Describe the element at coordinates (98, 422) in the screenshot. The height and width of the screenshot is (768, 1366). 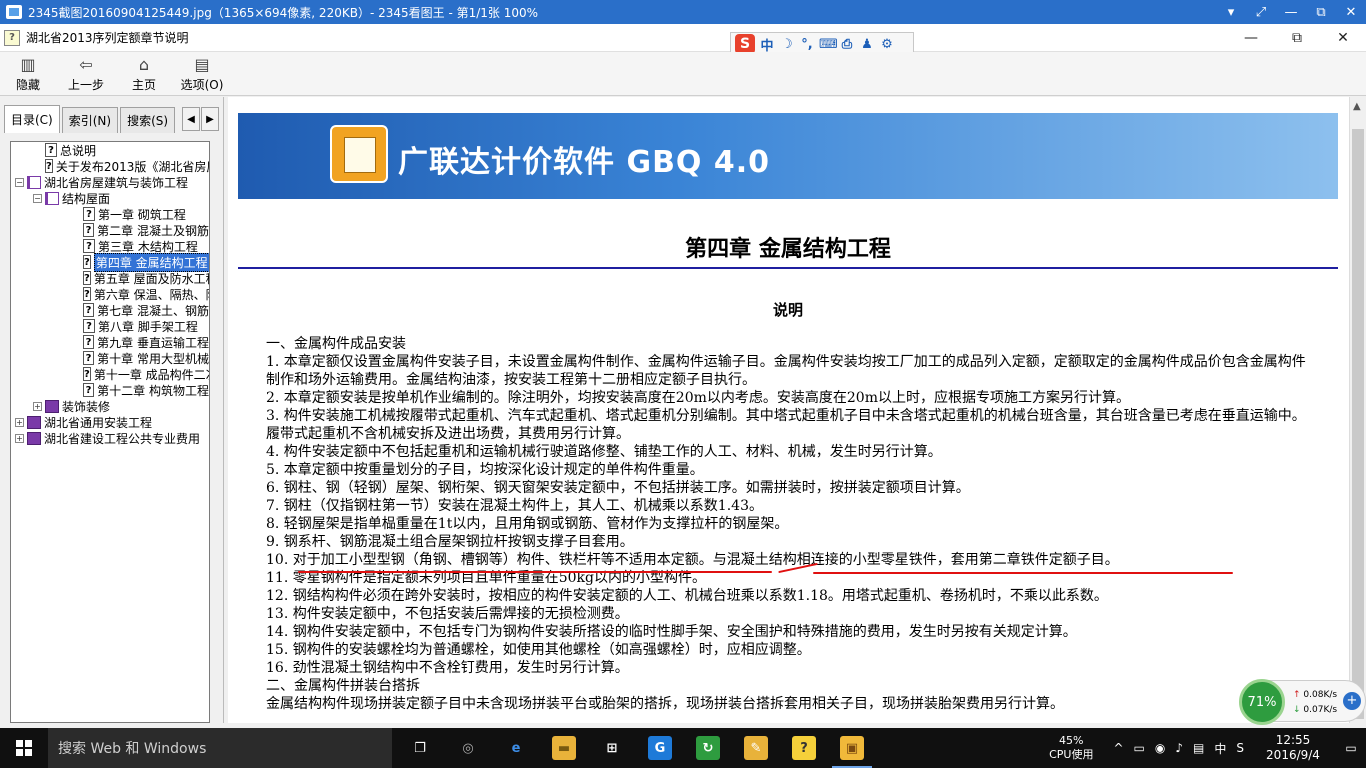
I see `tree-item-label: 湖北省通用安装工程` at that location.